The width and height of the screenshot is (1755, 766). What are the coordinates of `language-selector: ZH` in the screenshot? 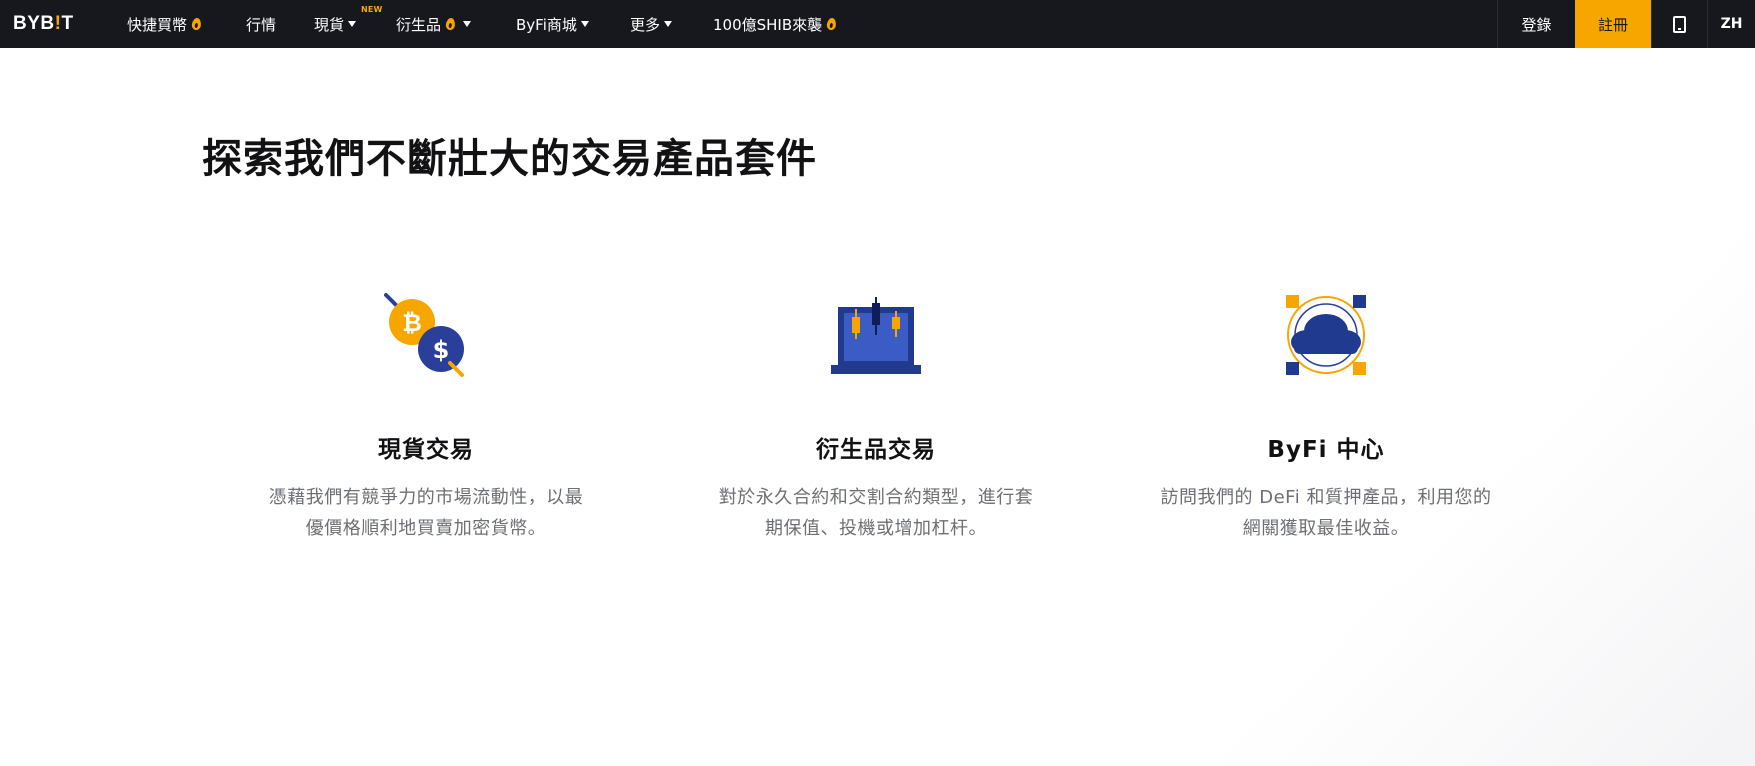 It's located at (1731, 24).